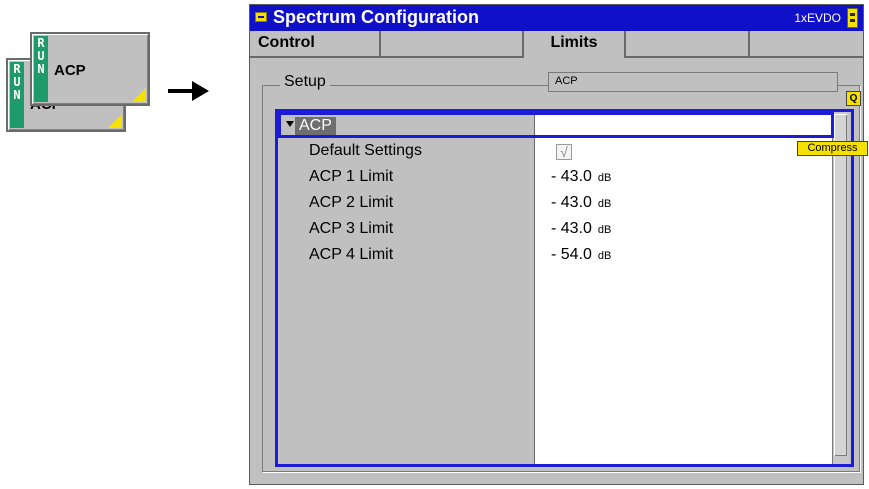 The height and width of the screenshot is (489, 869). I want to click on tree-node-acp: ACP, so click(556, 125).